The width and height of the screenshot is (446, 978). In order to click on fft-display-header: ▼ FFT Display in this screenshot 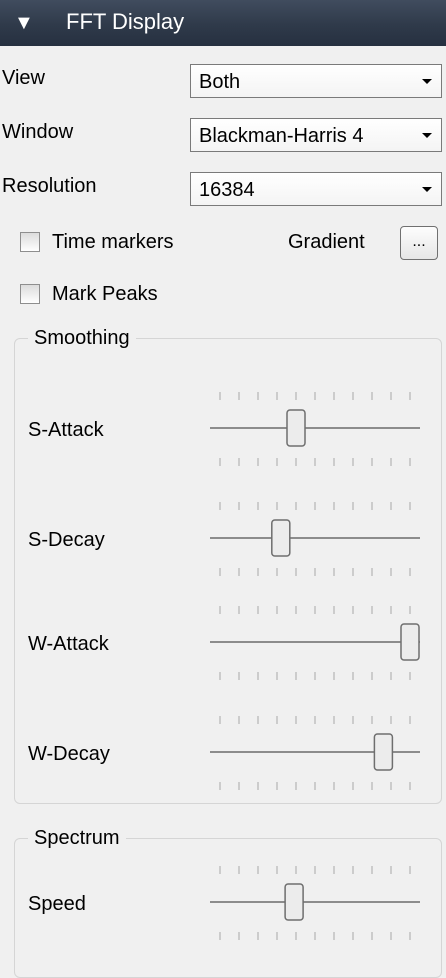, I will do `click(223, 23)`.